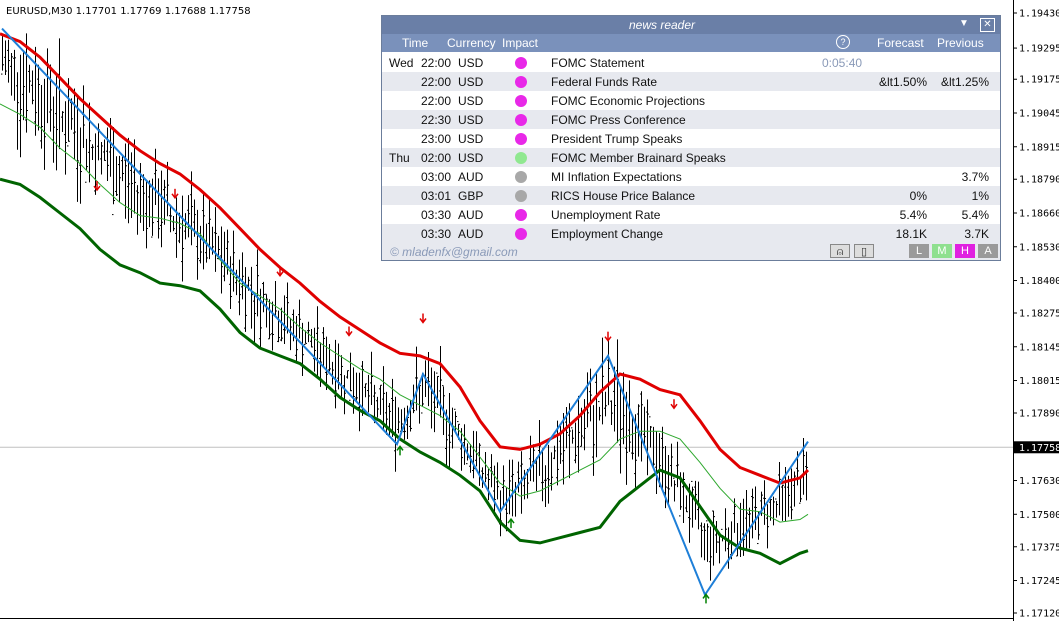 This screenshot has height=621, width=1059. I want to click on news-row: 03:00 AUD MI Inflation Expectations 3.7%, so click(691, 176).